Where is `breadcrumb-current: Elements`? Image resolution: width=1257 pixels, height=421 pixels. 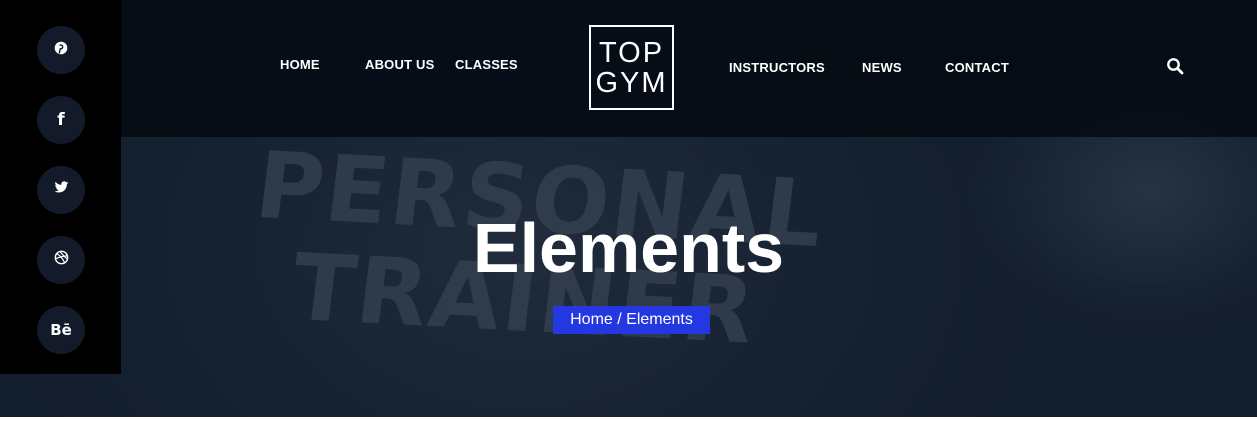
breadcrumb-current: Elements is located at coordinates (659, 319).